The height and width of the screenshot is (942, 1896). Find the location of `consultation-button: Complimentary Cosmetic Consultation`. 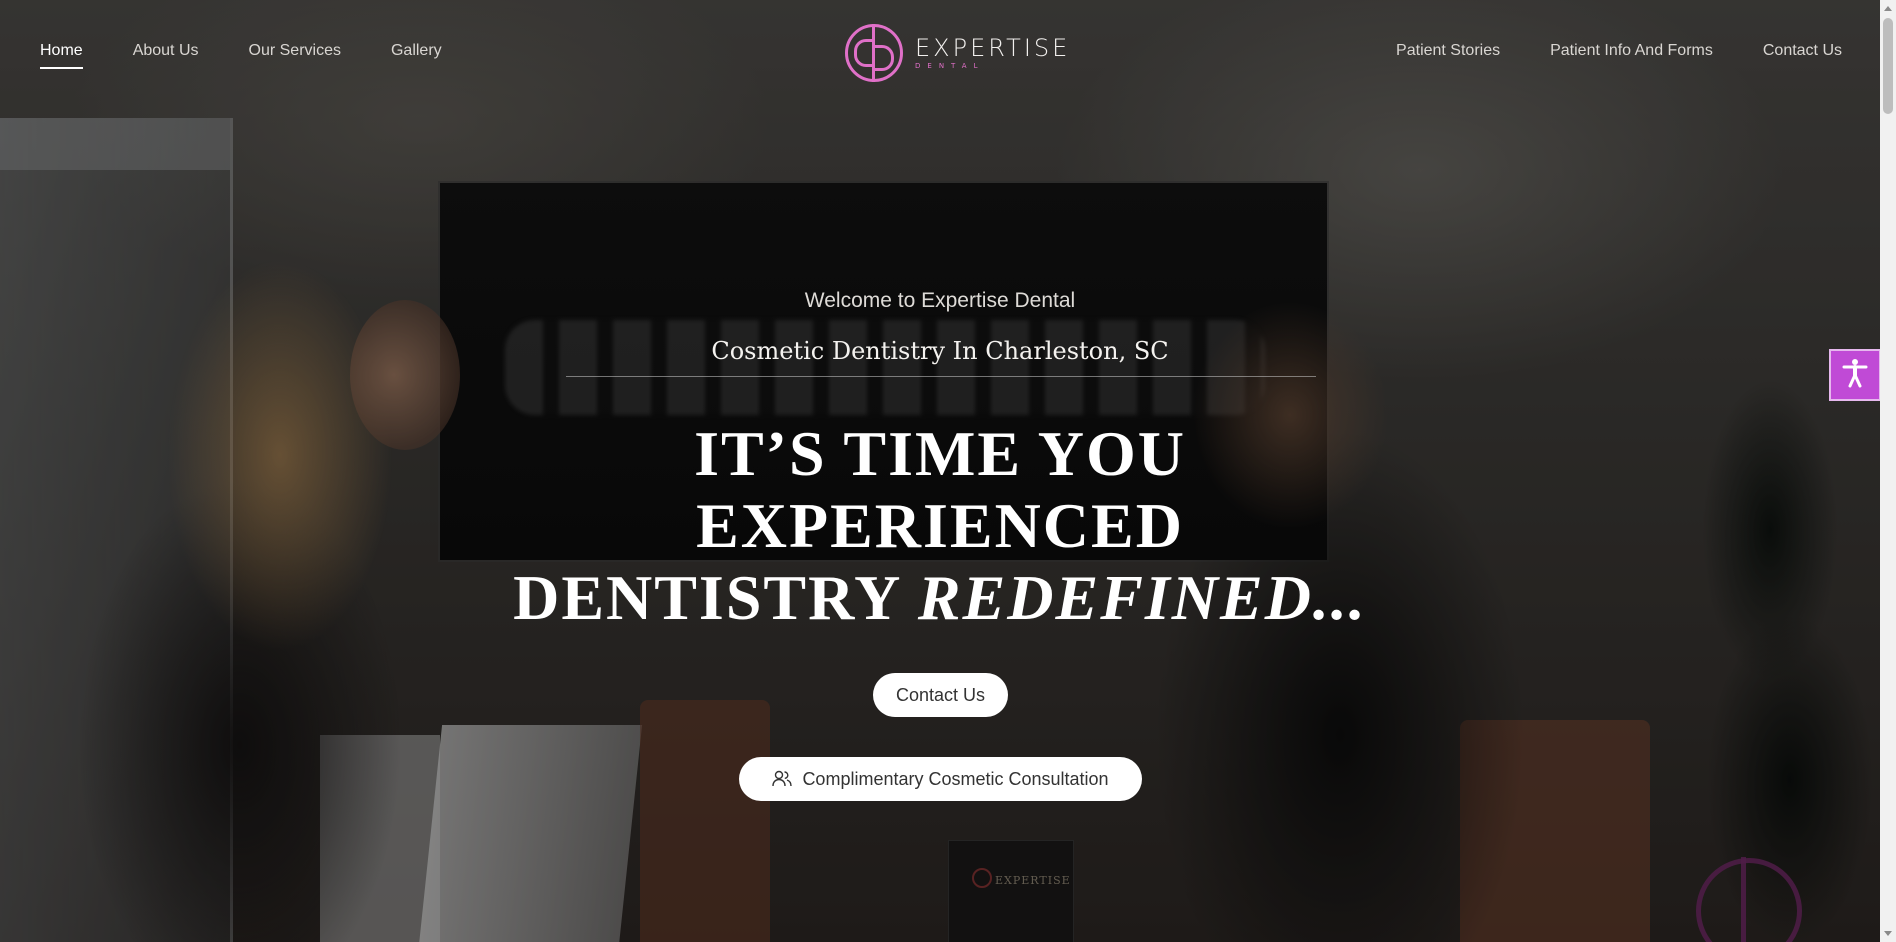

consultation-button: Complimentary Cosmetic Consultation is located at coordinates (940, 779).